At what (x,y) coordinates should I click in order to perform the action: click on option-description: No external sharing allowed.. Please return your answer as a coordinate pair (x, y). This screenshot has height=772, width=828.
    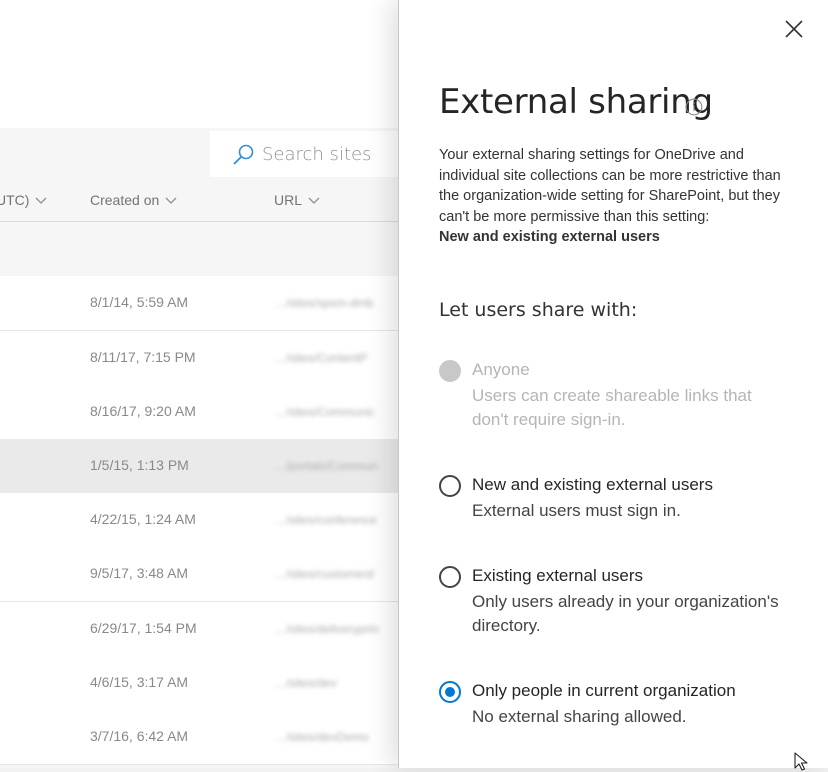
    Looking at the image, I should click on (579, 716).